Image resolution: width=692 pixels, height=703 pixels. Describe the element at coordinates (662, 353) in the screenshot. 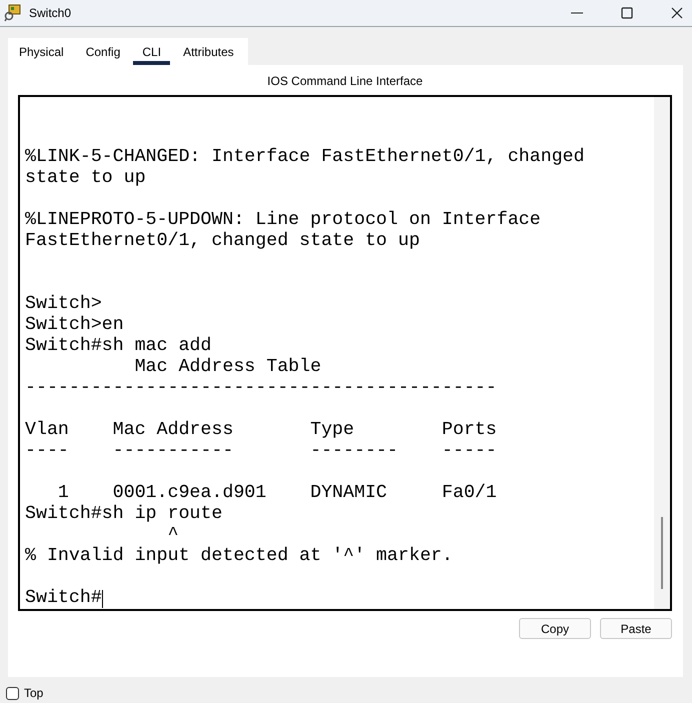

I see `scrollbar` at that location.